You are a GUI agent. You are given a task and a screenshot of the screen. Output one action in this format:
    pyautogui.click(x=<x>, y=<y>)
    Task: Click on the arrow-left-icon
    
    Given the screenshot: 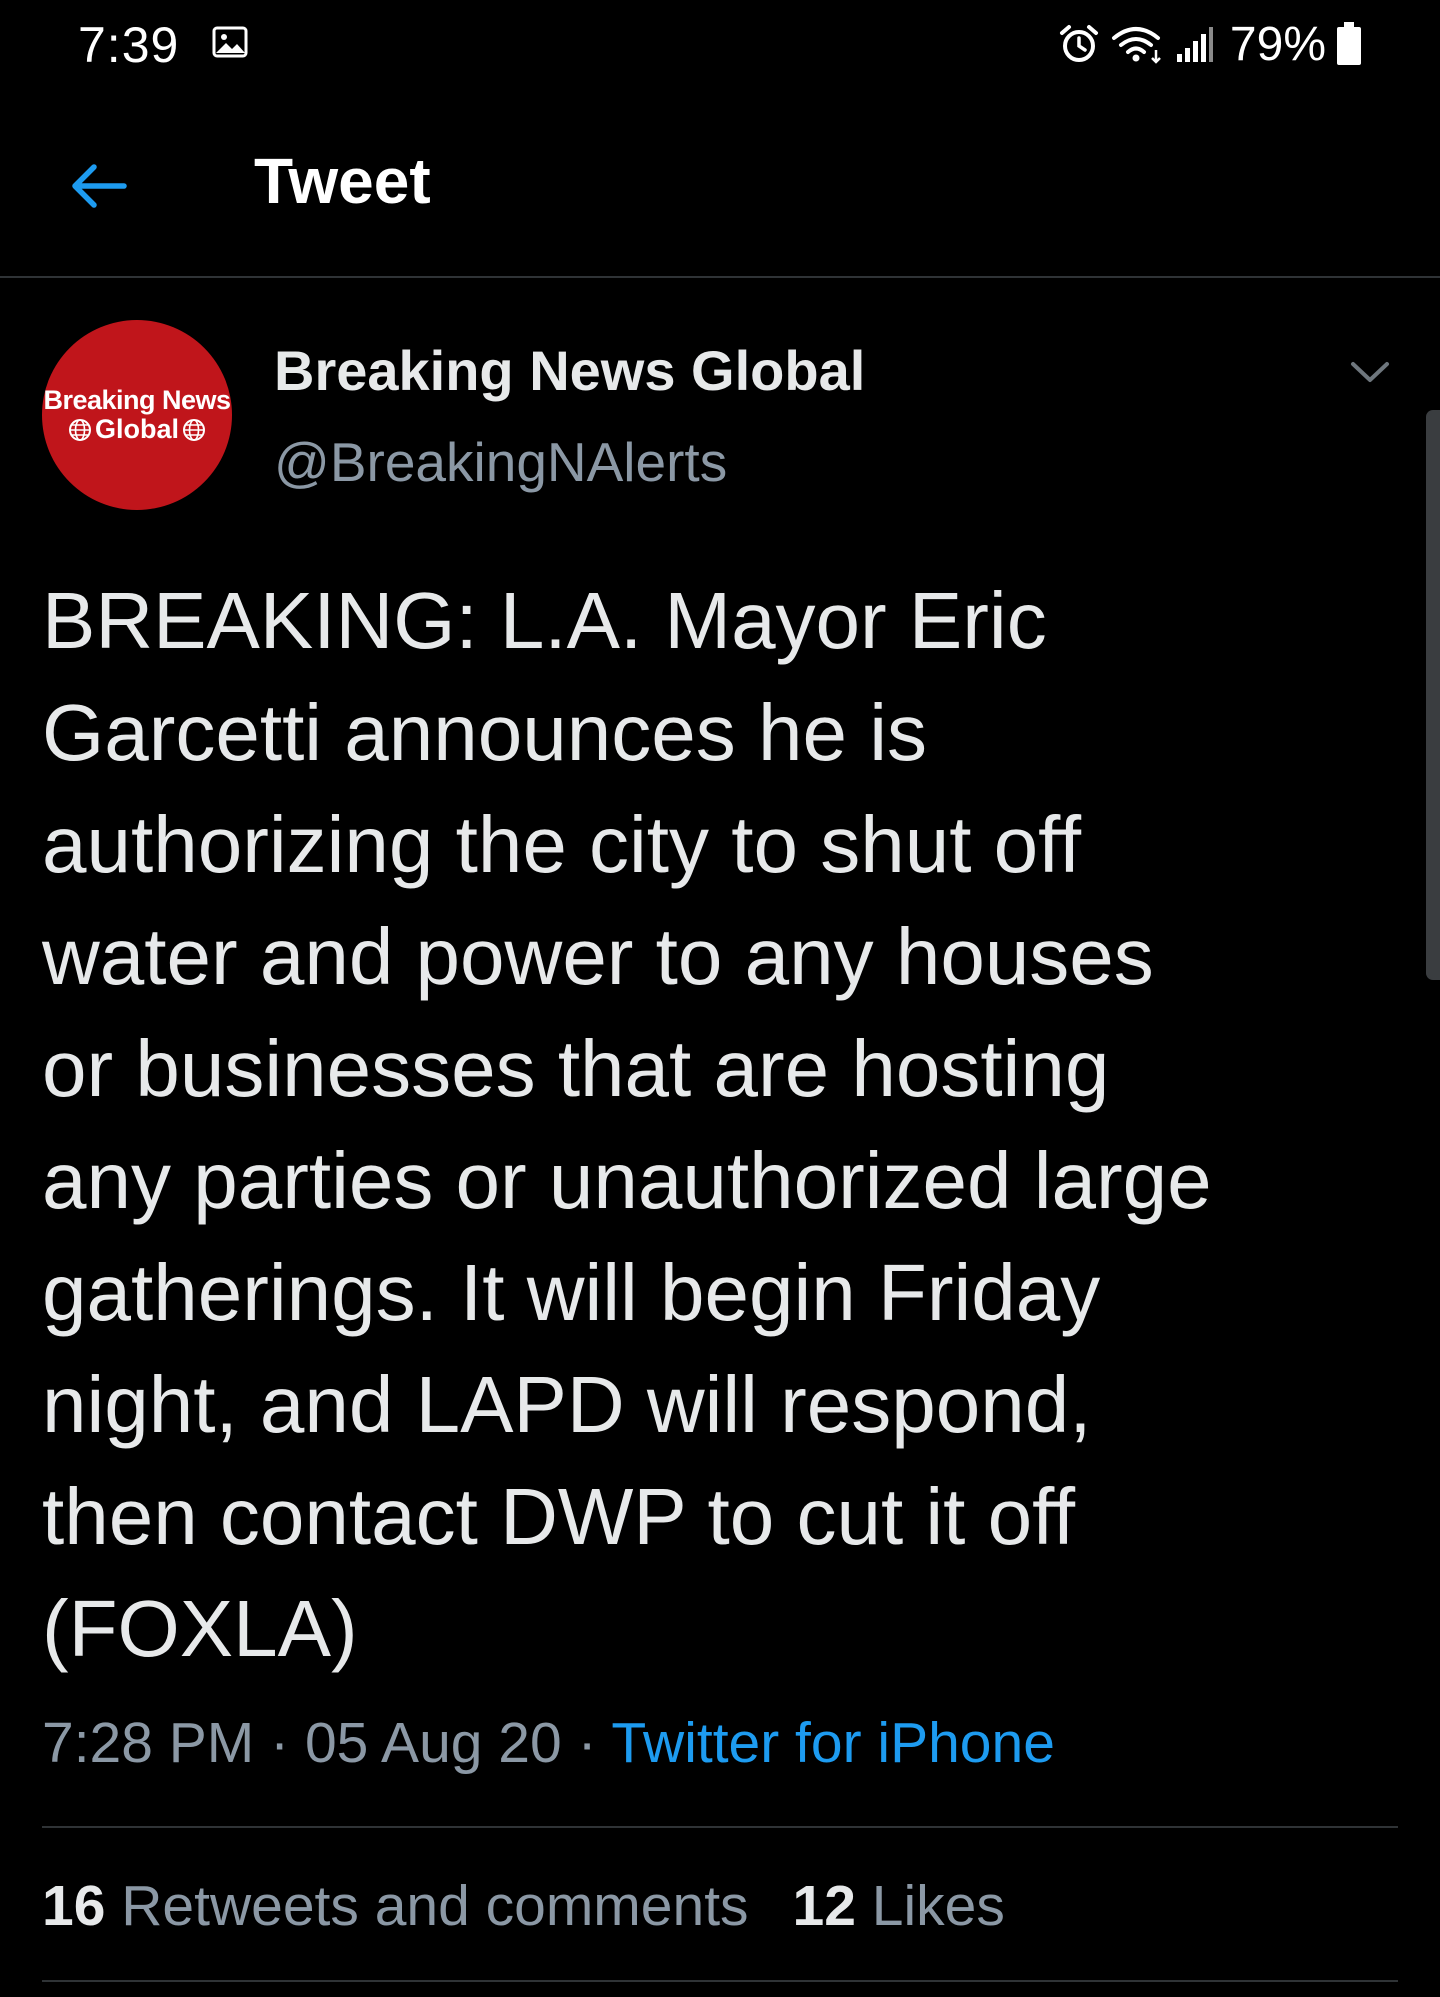 What is the action you would take?
    pyautogui.click(x=99, y=186)
    